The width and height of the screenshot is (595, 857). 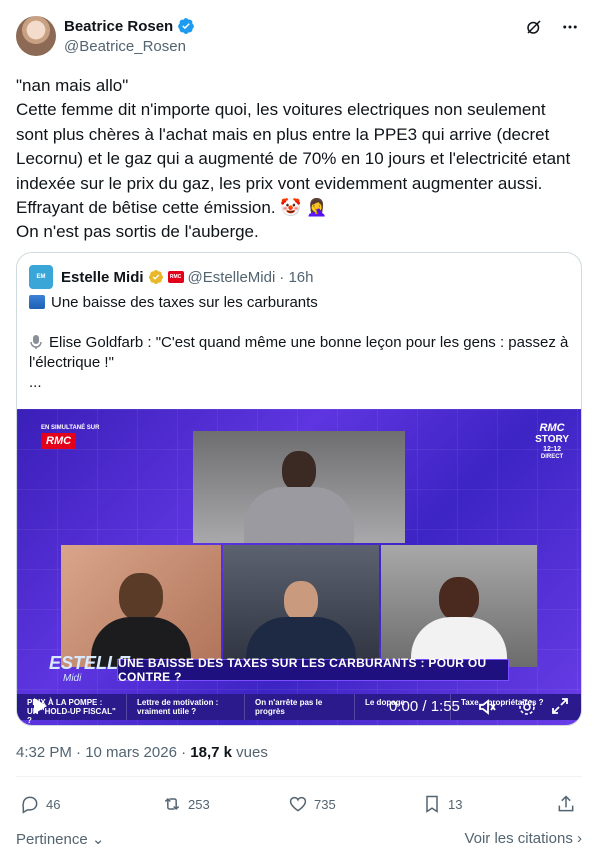 I want to click on tweet-header: Beatrice Rosen @Beatrice_Rosen, so click(x=297, y=38).